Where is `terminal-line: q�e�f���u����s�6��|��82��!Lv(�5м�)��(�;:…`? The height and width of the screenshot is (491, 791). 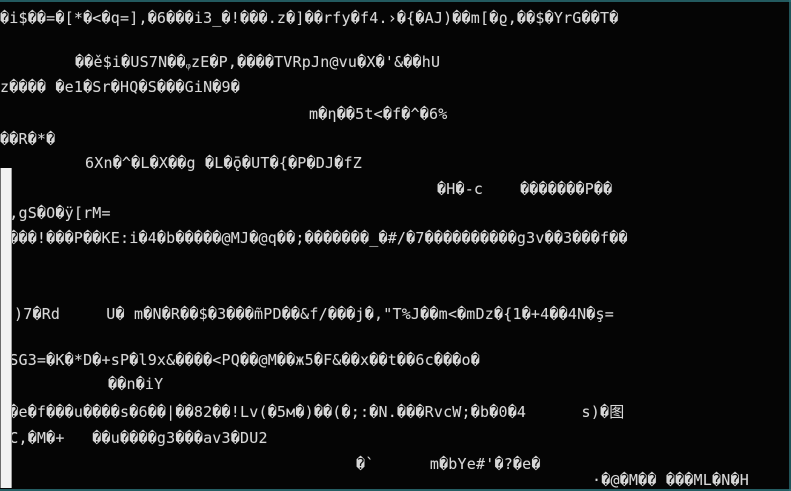 terminal-line: q�e�f���u����s�6��|��82��!Lv(�5м�)��(�;:… is located at coordinates (312, 412).